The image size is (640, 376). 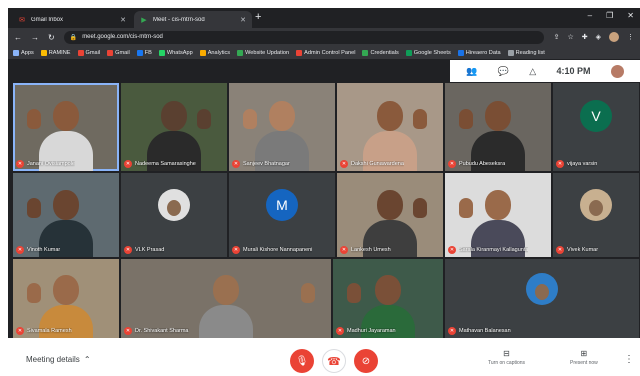 What do you see at coordinates (526, 52) in the screenshot?
I see `bookmark-item: Reading list` at bounding box center [526, 52].